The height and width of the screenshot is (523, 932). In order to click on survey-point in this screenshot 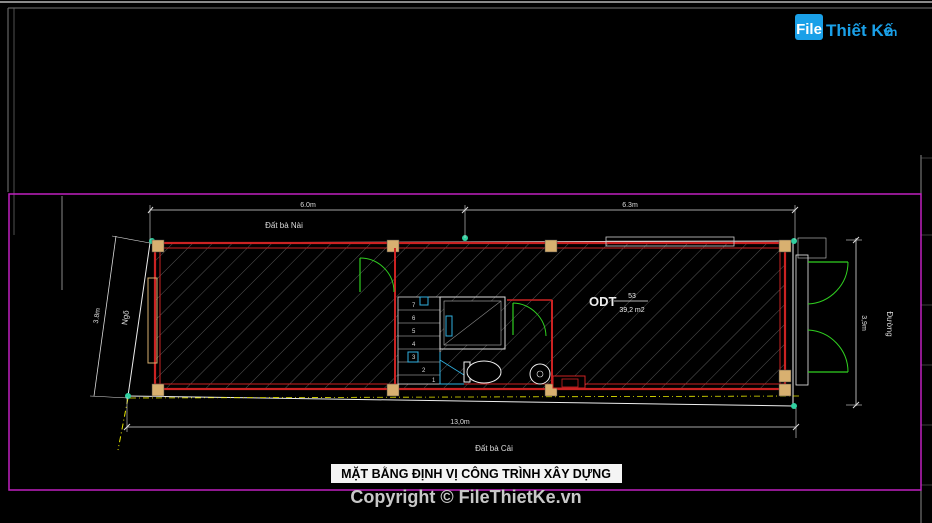, I will do `click(794, 241)`.